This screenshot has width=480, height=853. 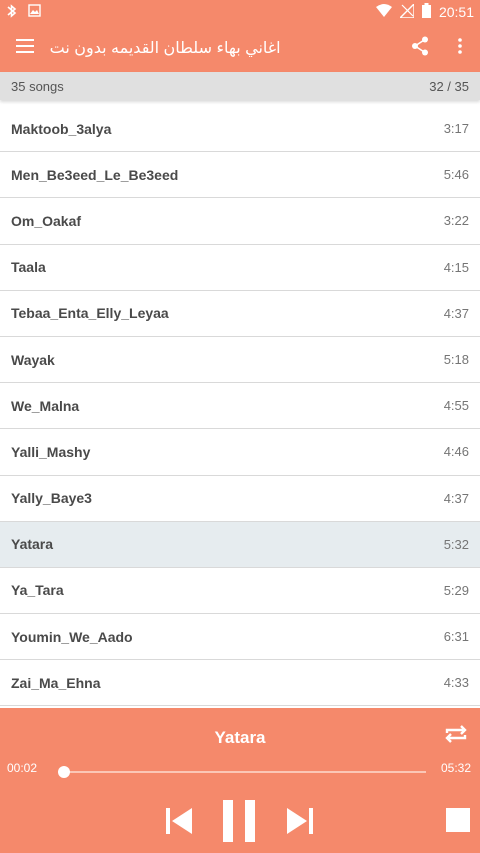 I want to click on song-row: Ya_Tara 5:29, so click(x=240, y=591).